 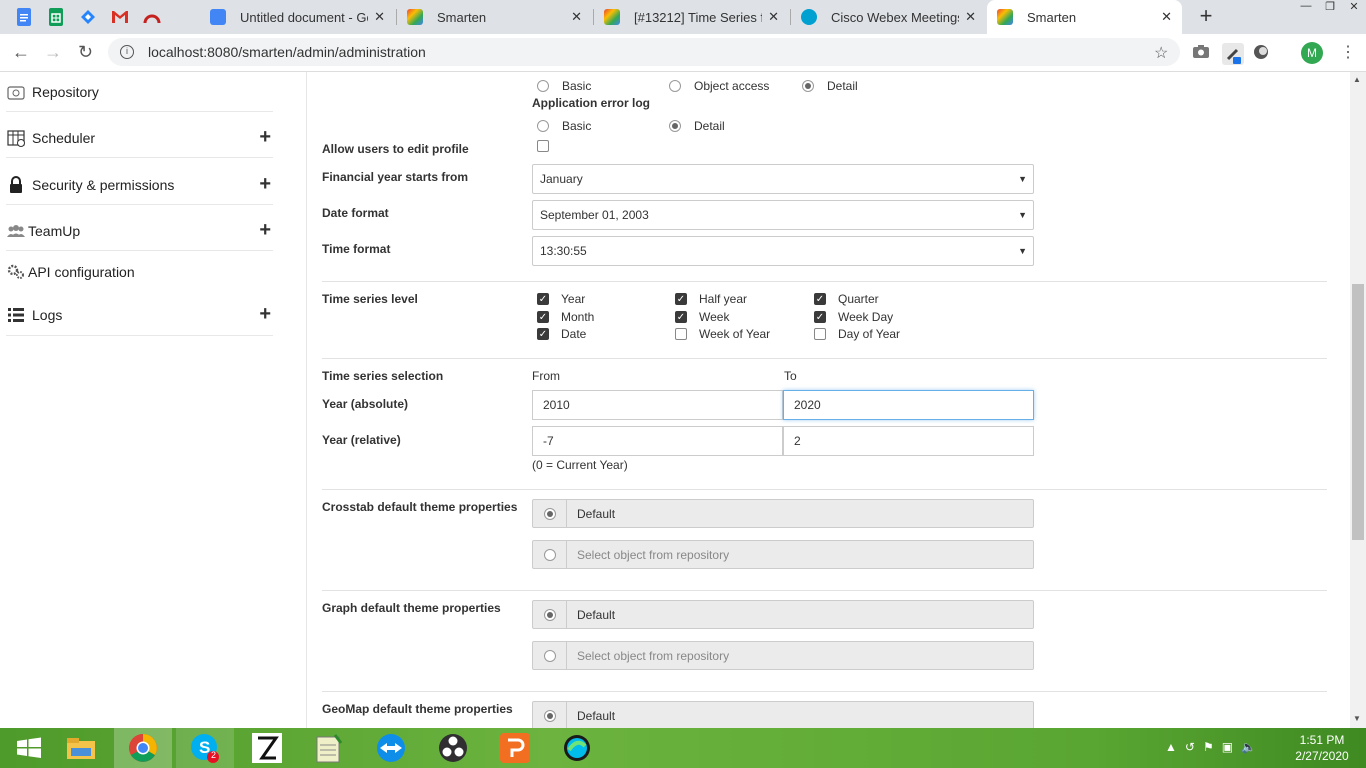 I want to click on notepad-app-icon, so click(x=329, y=748).